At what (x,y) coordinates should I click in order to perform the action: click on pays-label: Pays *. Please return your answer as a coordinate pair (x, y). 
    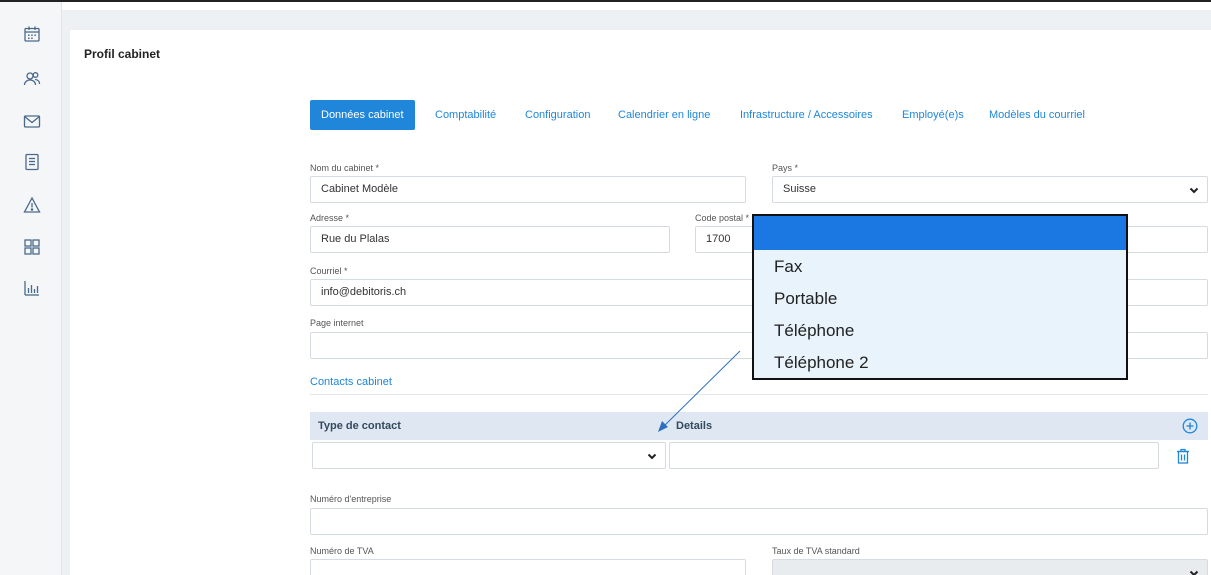
    Looking at the image, I should click on (785, 168).